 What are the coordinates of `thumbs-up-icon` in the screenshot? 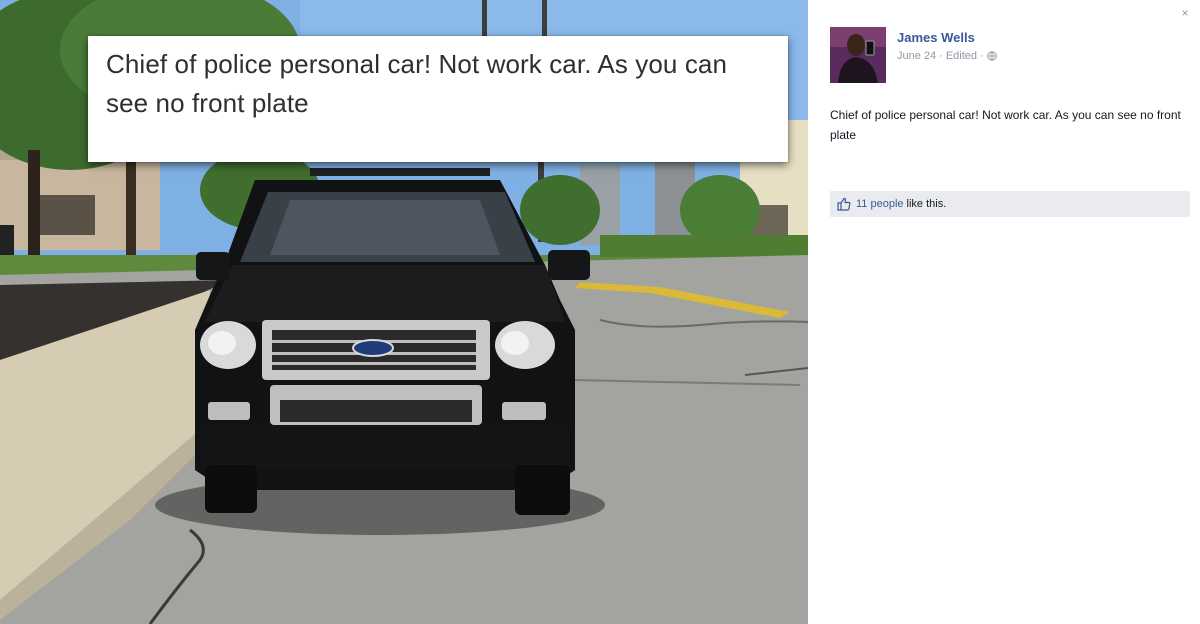 It's located at (844, 204).